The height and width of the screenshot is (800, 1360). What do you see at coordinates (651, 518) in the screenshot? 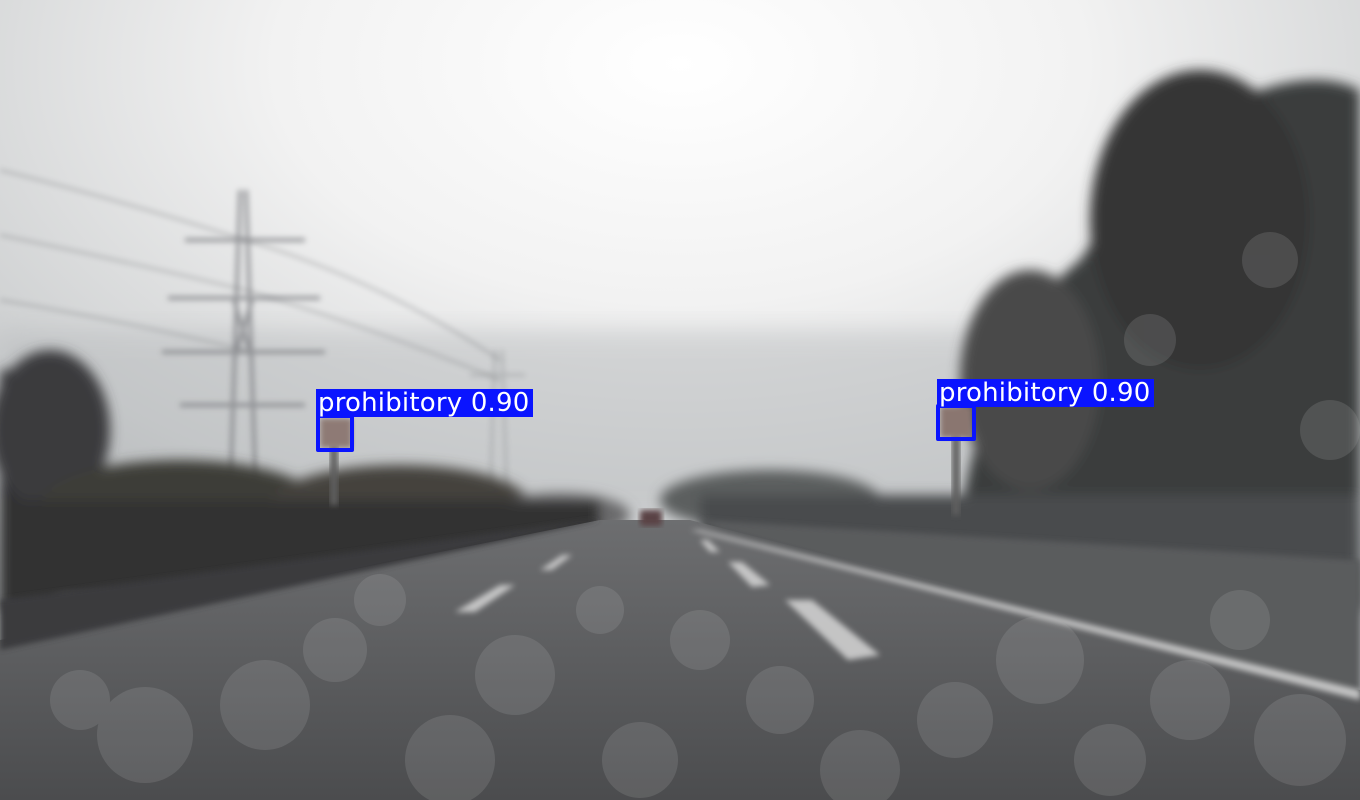
I see `distant-car` at bounding box center [651, 518].